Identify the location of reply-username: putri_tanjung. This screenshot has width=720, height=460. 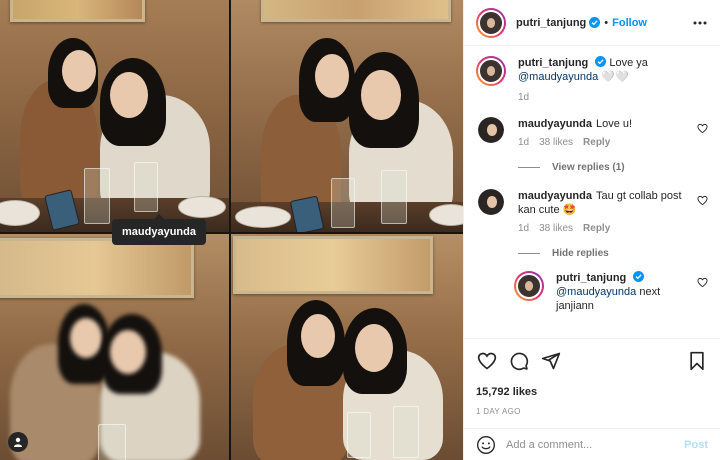
(591, 278).